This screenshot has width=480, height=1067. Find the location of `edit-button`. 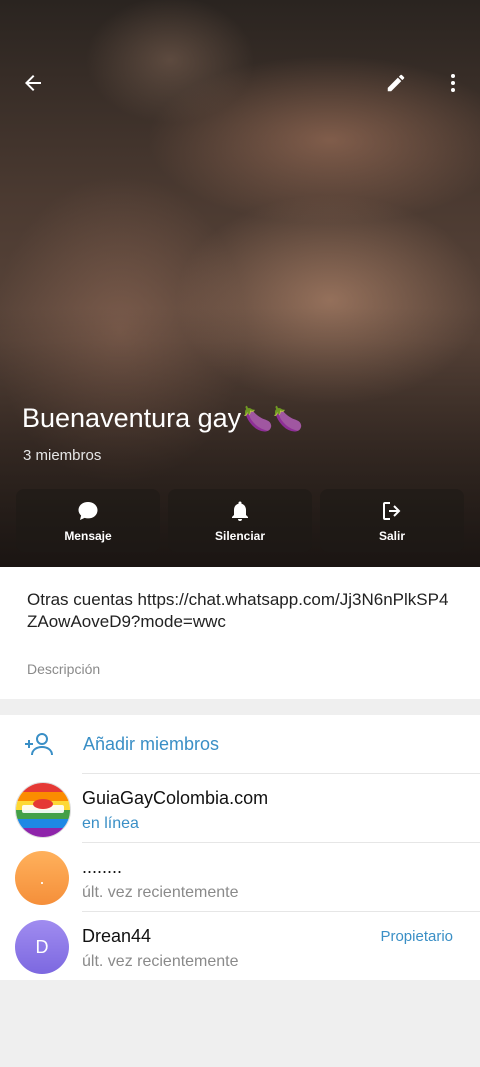

edit-button is located at coordinates (396, 83).